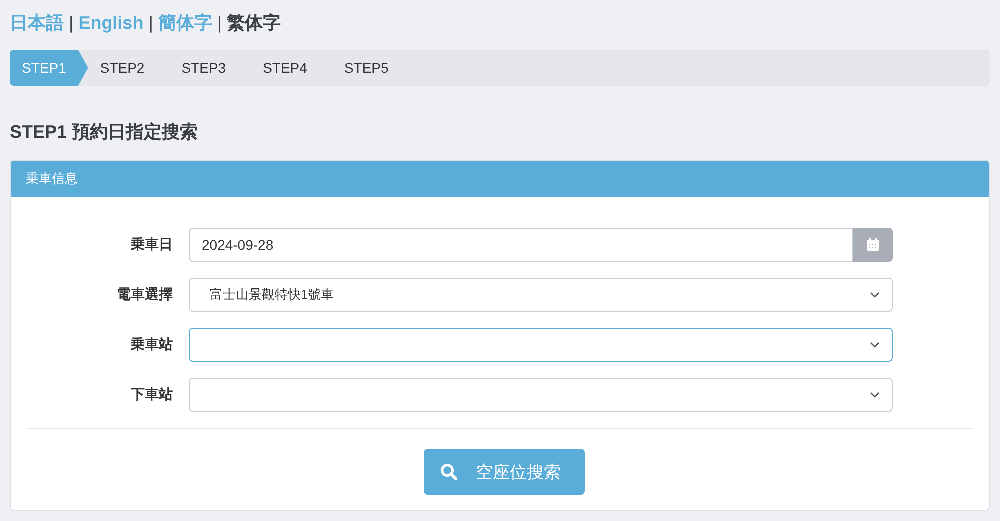  Describe the element at coordinates (125, 68) in the screenshot. I see `step-tab: STEP2` at that location.